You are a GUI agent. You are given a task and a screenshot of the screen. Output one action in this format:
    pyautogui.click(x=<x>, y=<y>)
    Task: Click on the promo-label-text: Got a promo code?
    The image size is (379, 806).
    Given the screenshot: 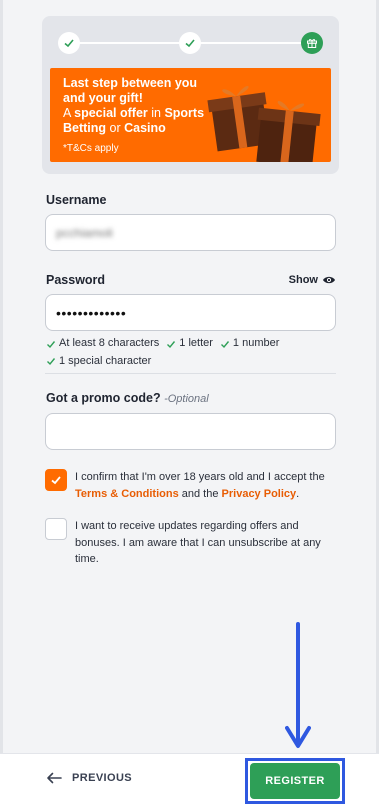 What is the action you would take?
    pyautogui.click(x=103, y=398)
    